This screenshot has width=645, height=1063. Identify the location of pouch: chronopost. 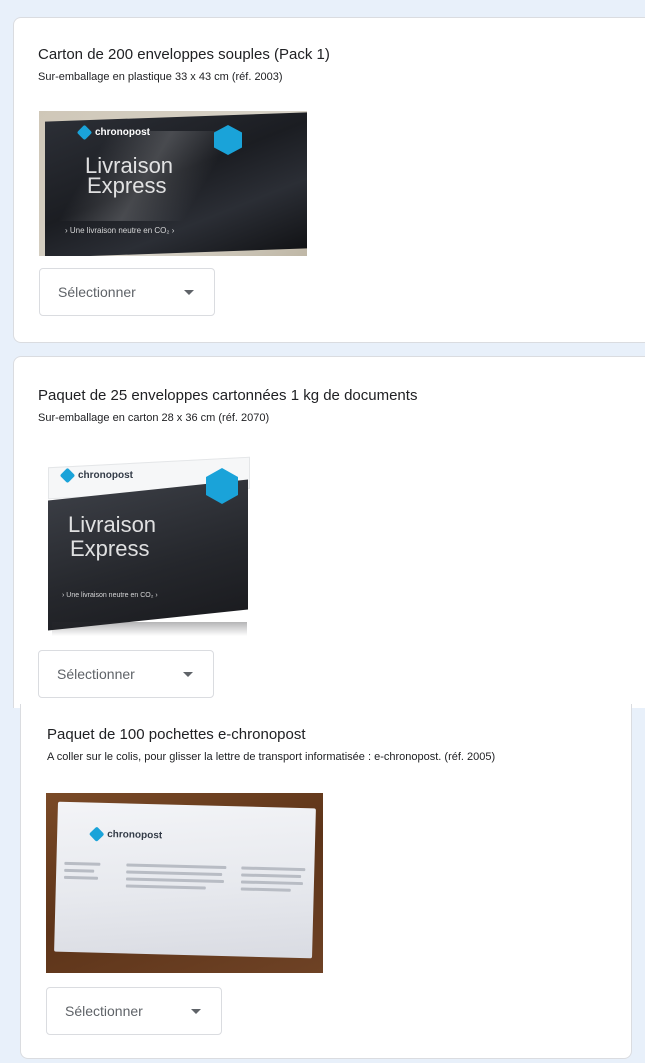
(185, 880).